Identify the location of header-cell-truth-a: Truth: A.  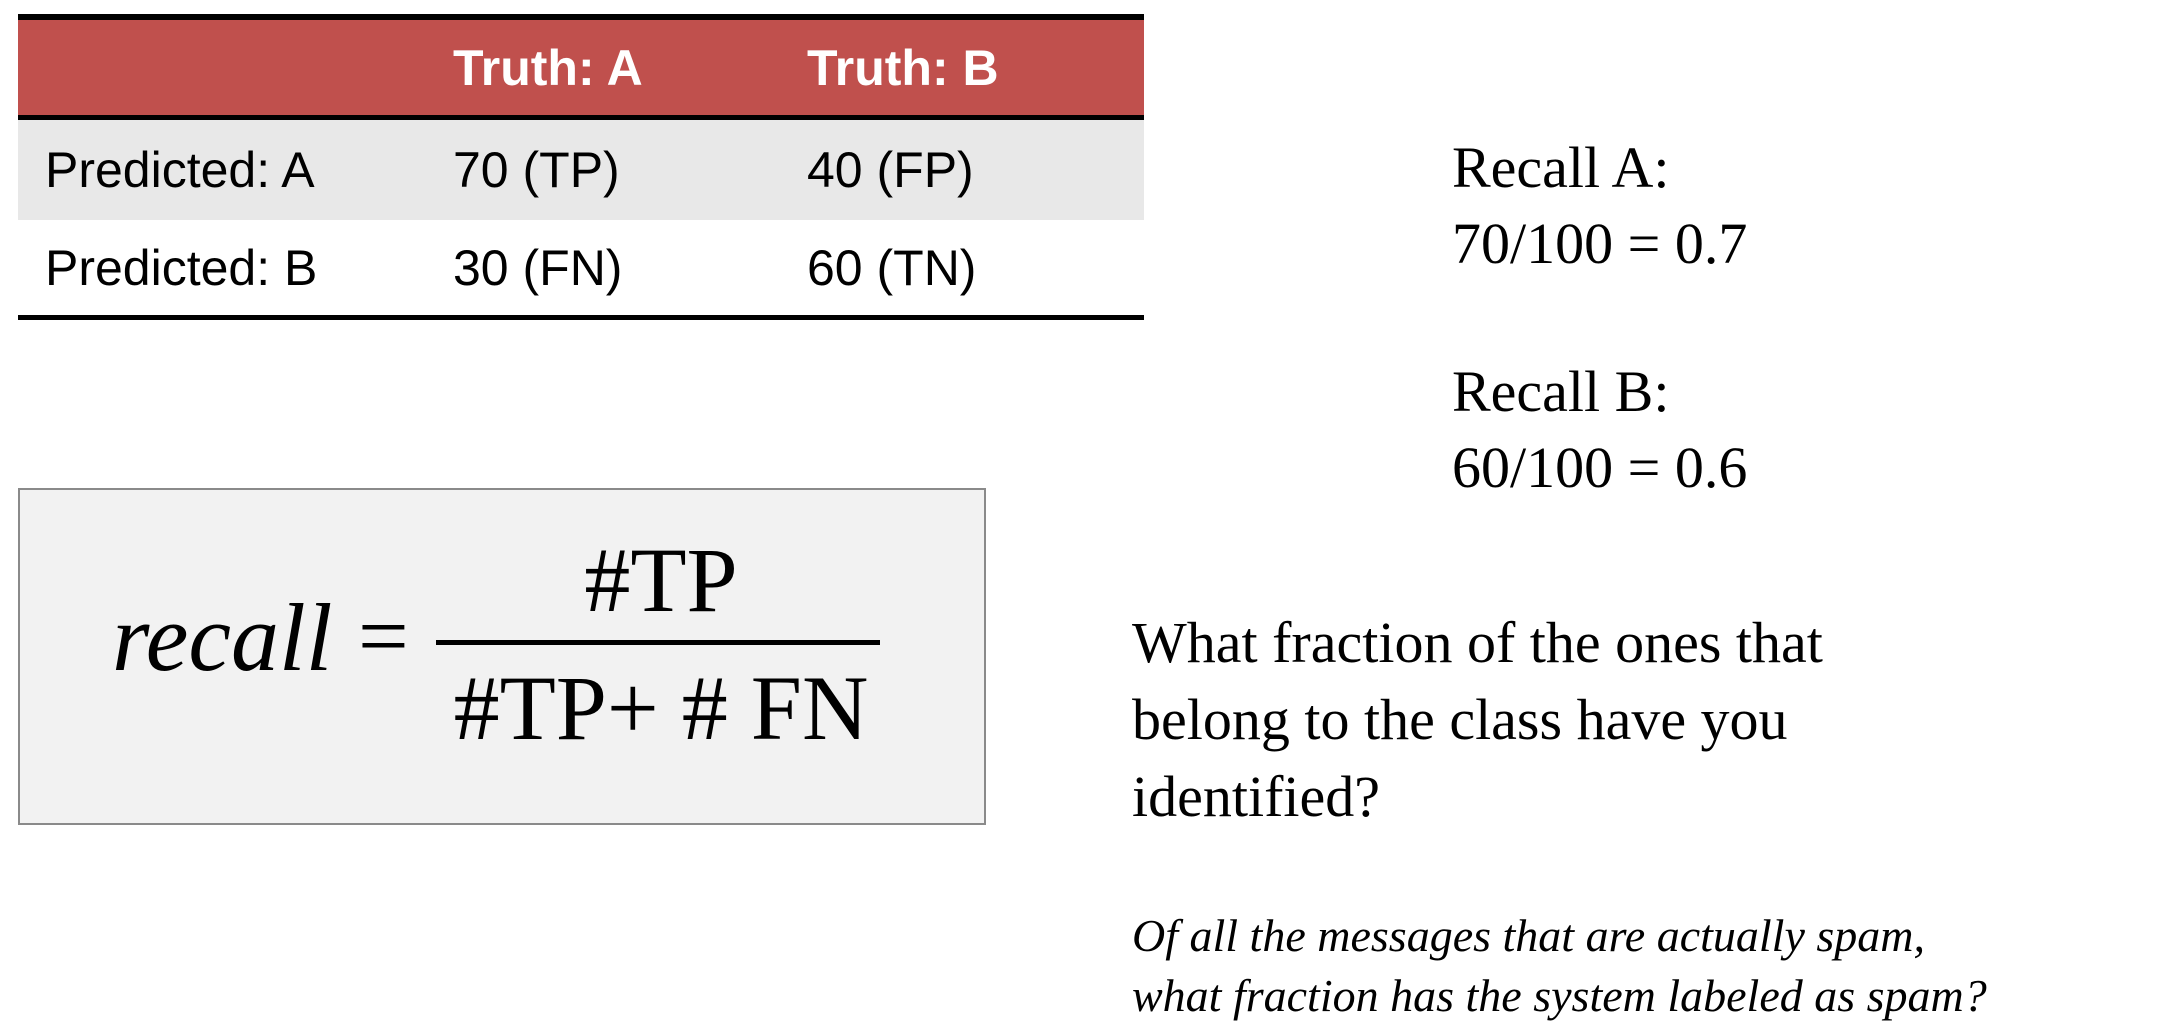
(548, 67).